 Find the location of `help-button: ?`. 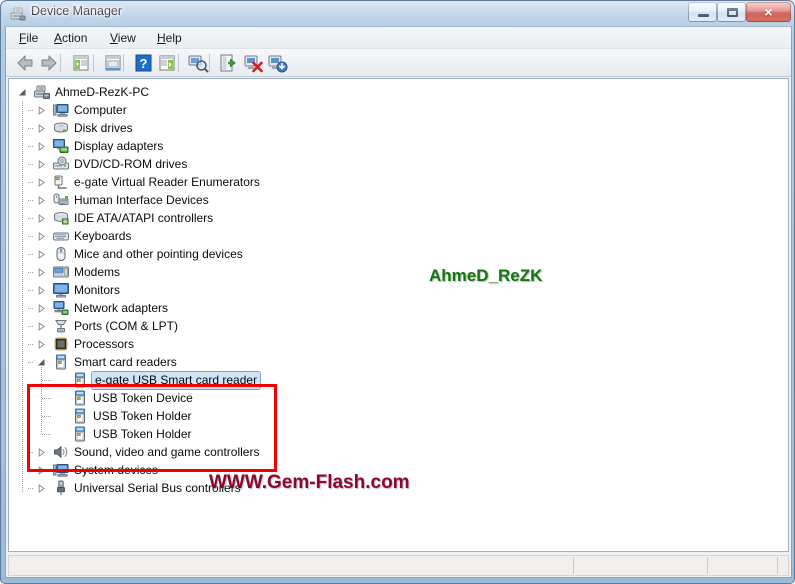

help-button: ? is located at coordinates (143, 63).